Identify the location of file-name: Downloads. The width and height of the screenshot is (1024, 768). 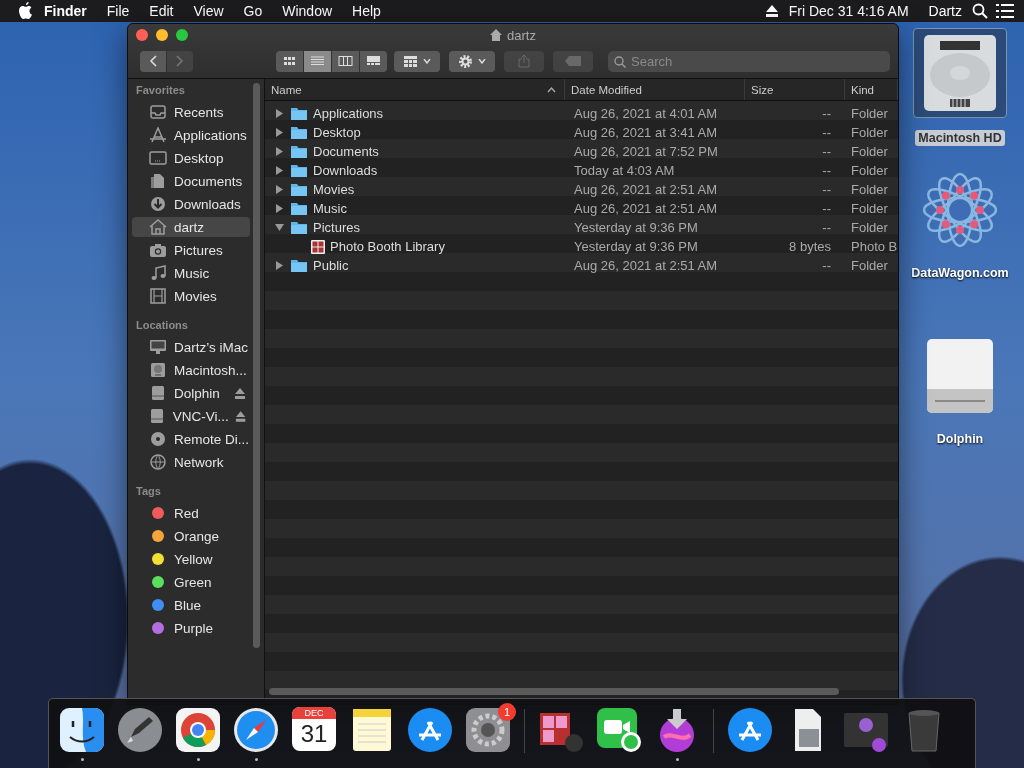
(345, 170).